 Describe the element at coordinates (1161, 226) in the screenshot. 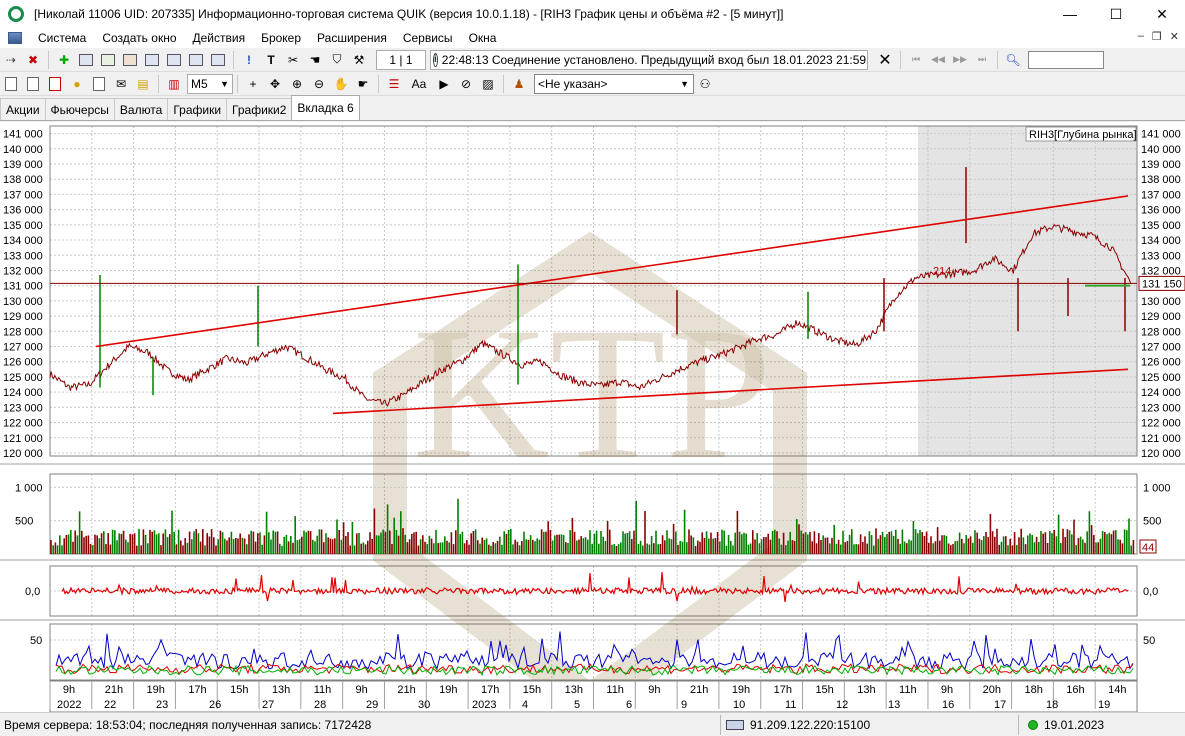

I see `price-tick-right: 135 000` at that location.